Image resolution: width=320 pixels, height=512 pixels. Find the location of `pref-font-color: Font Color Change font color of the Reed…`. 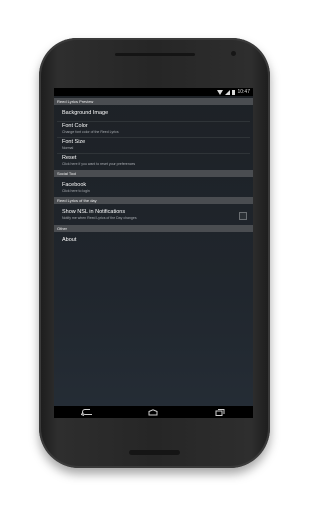

pref-font-color: Font Color Change font color of the Reed… is located at coordinates (153, 129).